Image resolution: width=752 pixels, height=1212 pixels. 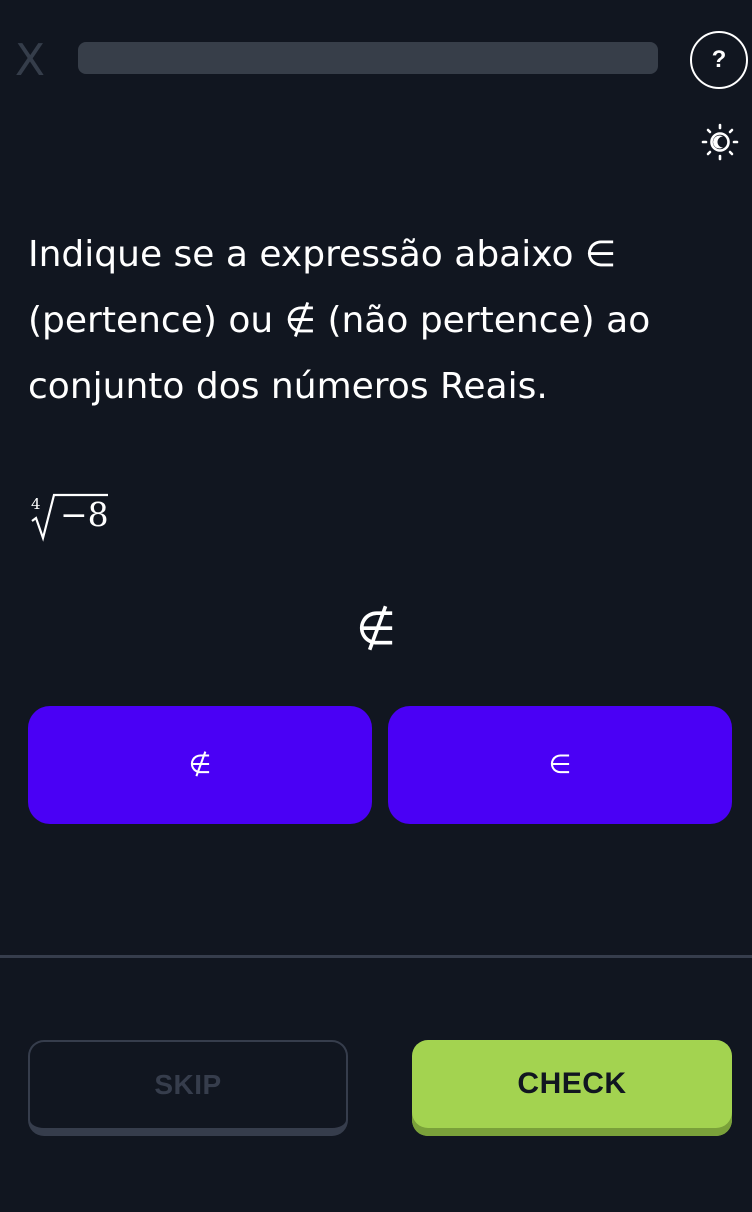 I want to click on sun-moon-icon, so click(x=720, y=142).